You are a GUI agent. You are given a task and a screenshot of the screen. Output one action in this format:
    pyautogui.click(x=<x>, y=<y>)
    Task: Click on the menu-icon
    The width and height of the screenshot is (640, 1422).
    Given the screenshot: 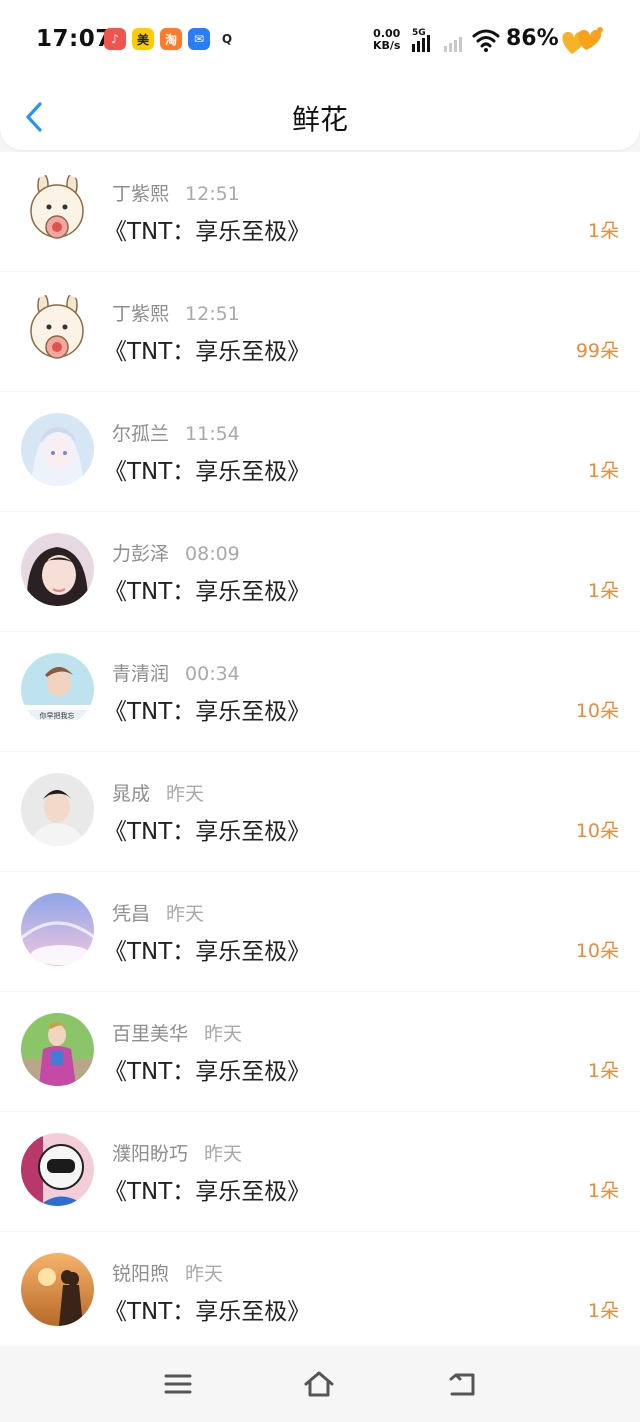 What is the action you would take?
    pyautogui.click(x=178, y=1384)
    